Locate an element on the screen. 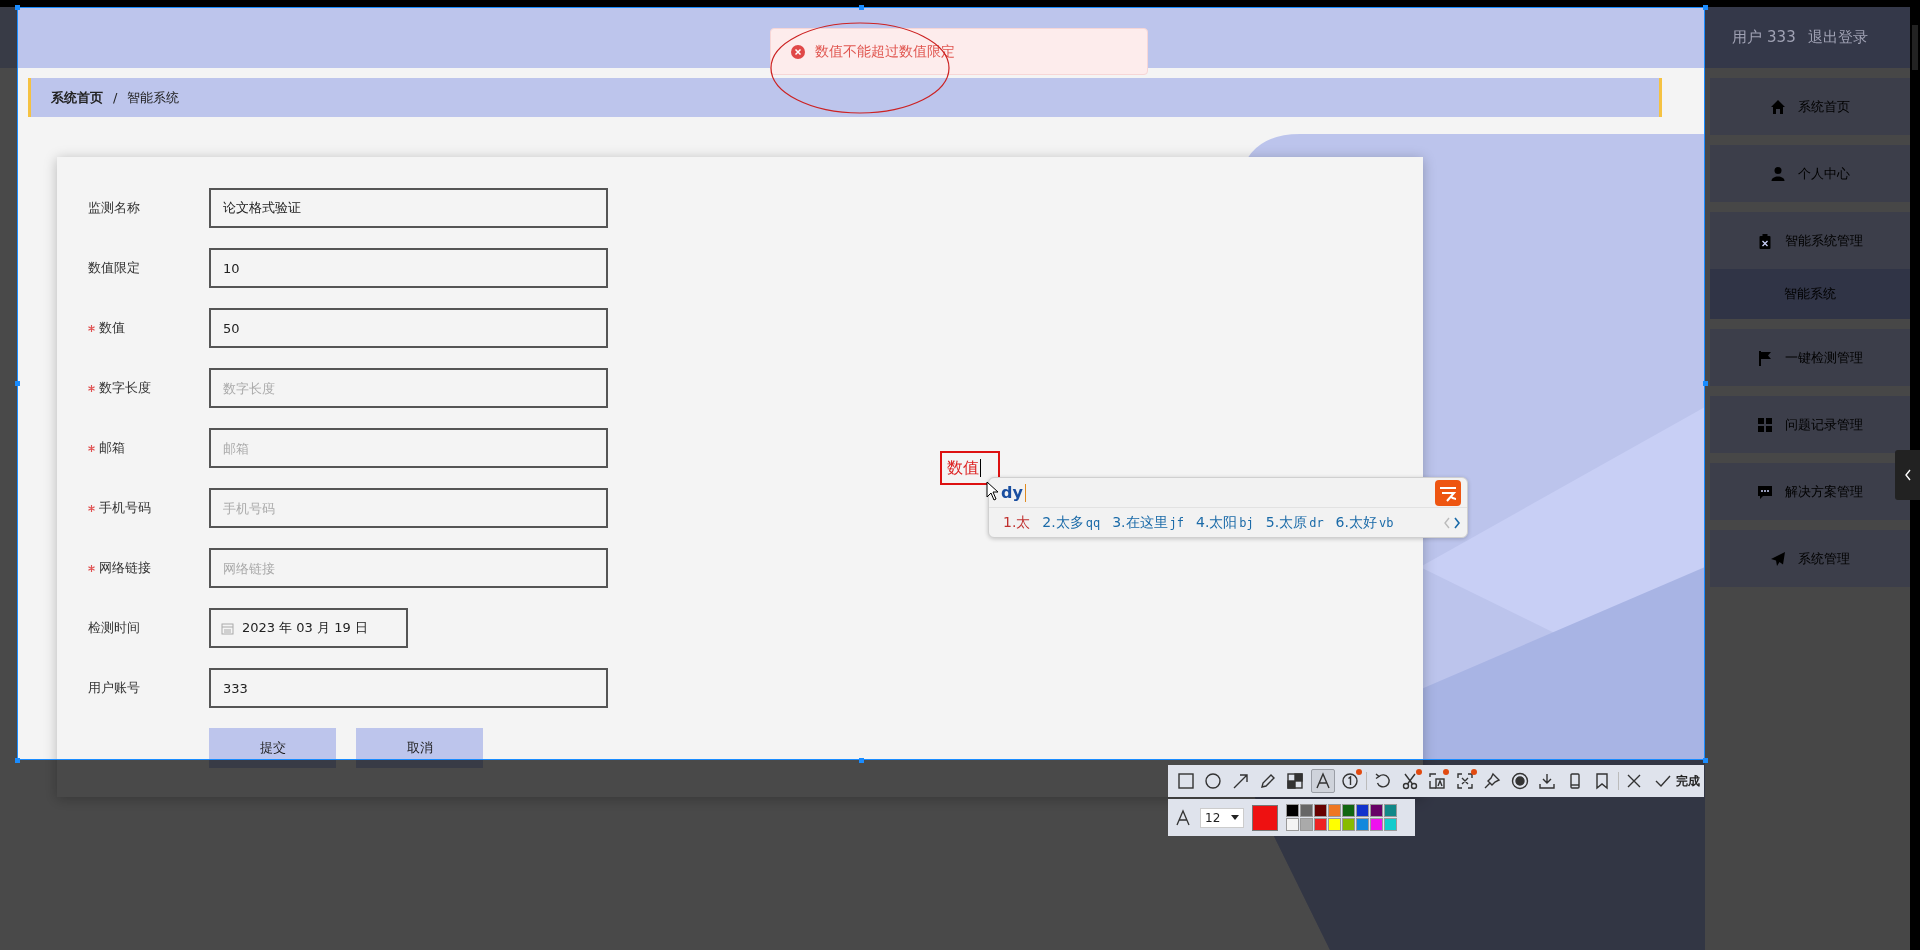  font-size-dropdown: 12 is located at coordinates (1222, 817).